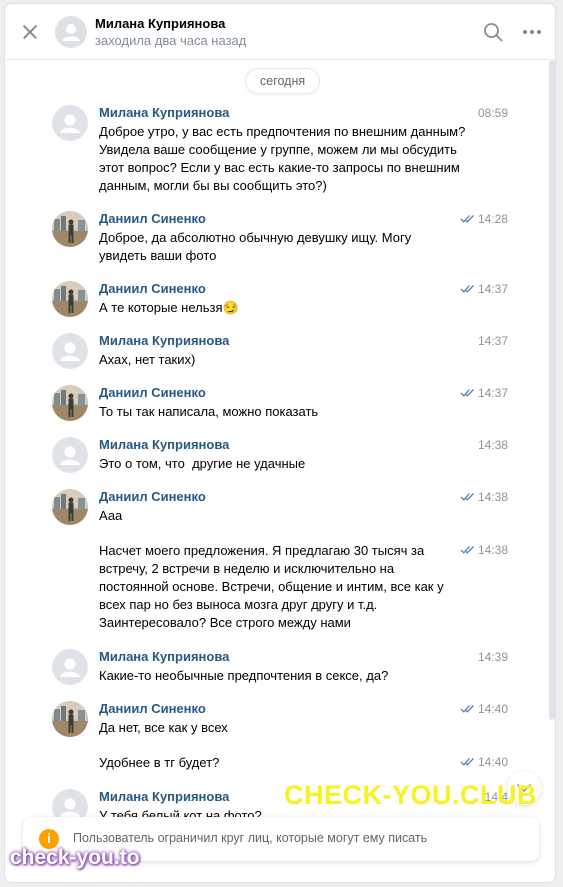 The width and height of the screenshot is (563, 887). I want to click on search-icon, so click(493, 32).